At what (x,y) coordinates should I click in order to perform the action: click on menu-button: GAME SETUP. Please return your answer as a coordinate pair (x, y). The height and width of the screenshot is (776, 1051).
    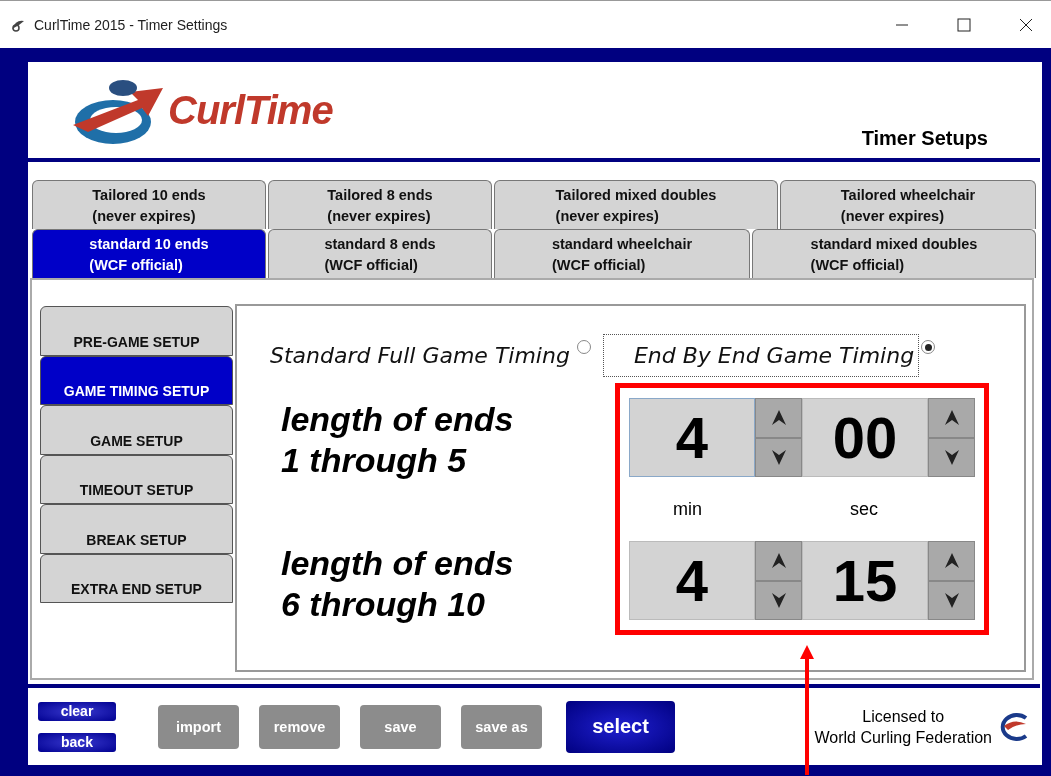
    Looking at the image, I should click on (136, 430).